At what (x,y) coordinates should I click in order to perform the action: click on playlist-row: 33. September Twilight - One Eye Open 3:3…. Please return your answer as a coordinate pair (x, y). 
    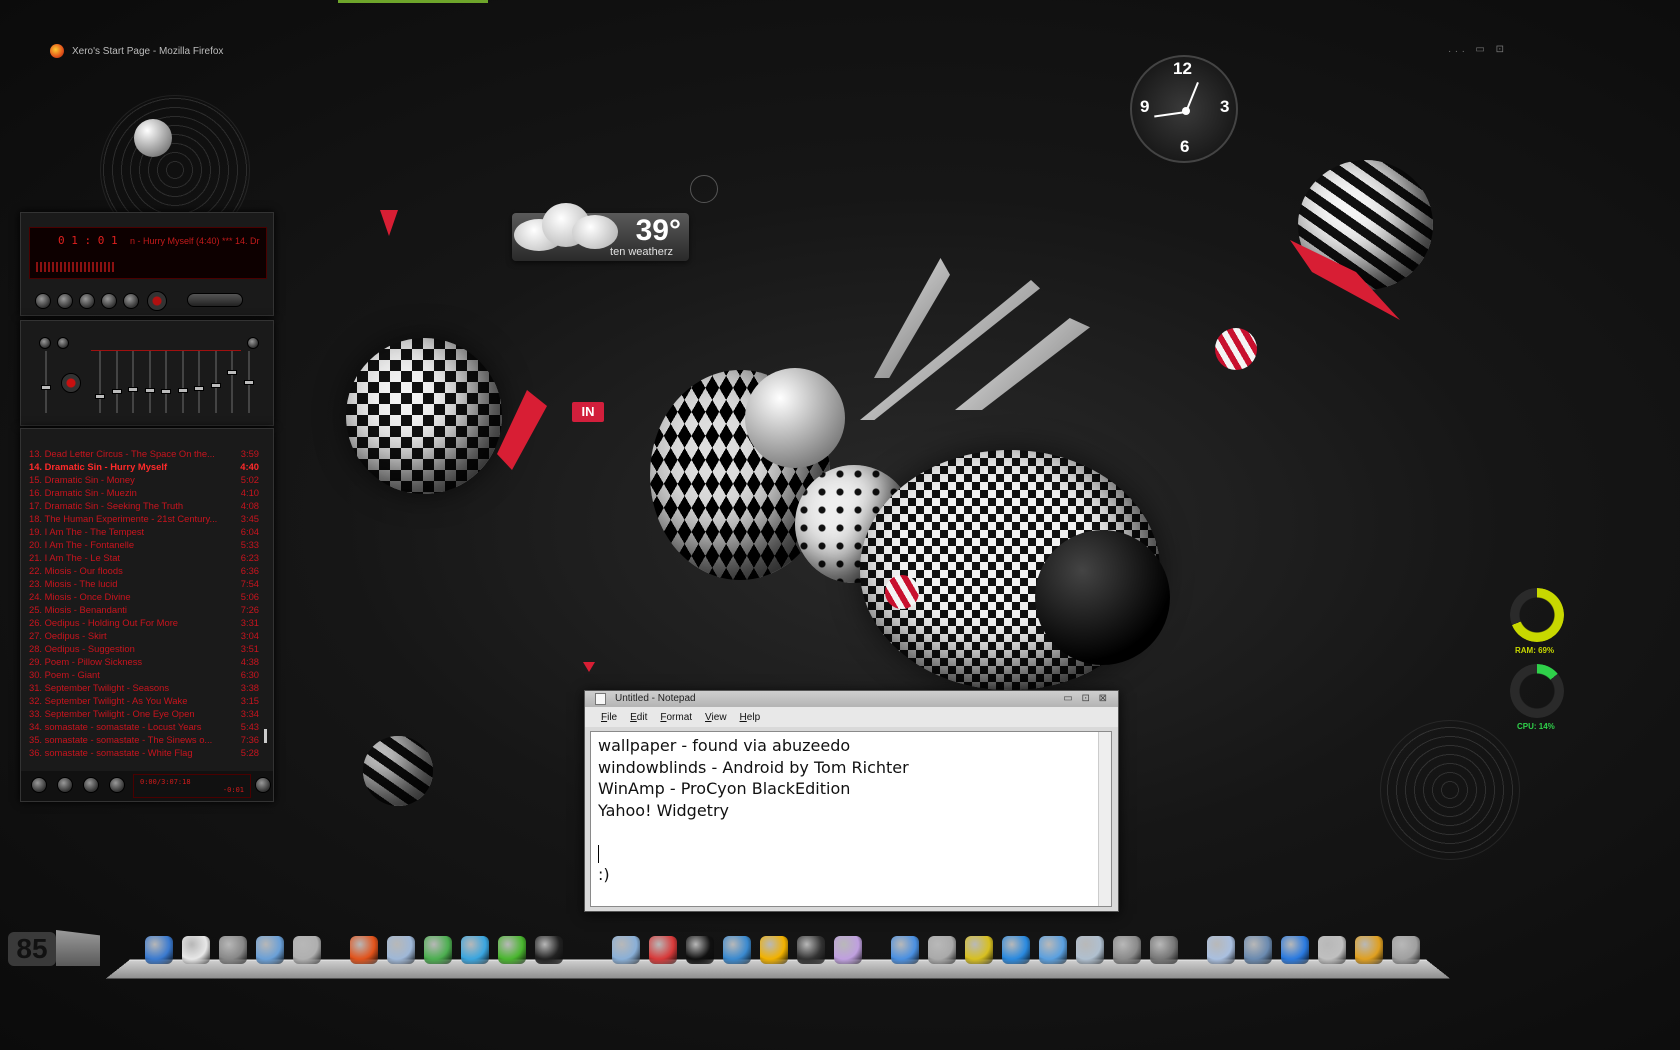
    Looking at the image, I should click on (144, 713).